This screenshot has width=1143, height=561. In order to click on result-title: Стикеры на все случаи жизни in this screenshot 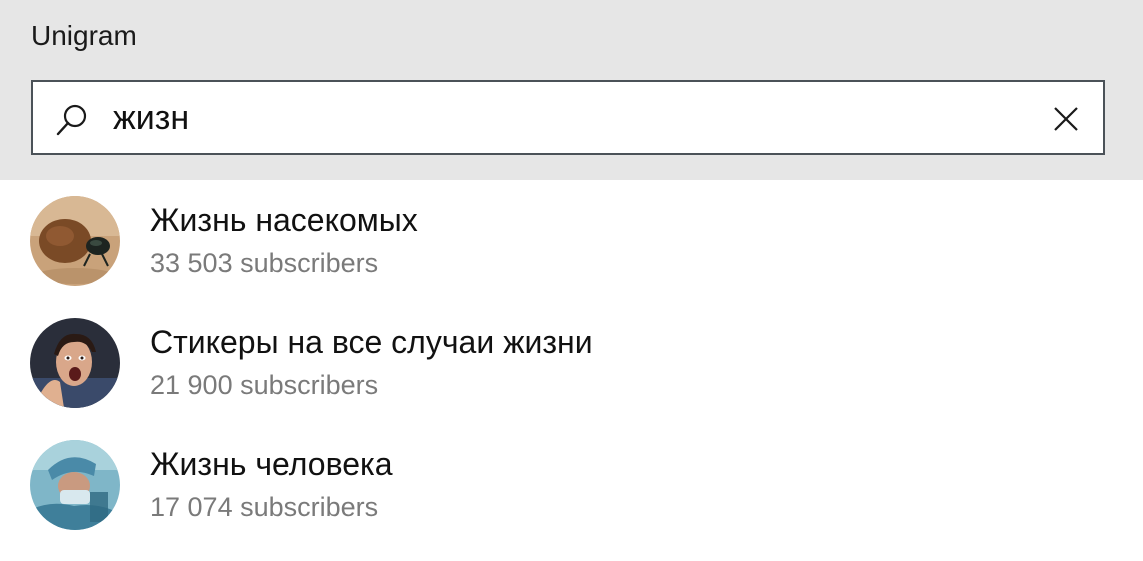, I will do `click(371, 342)`.